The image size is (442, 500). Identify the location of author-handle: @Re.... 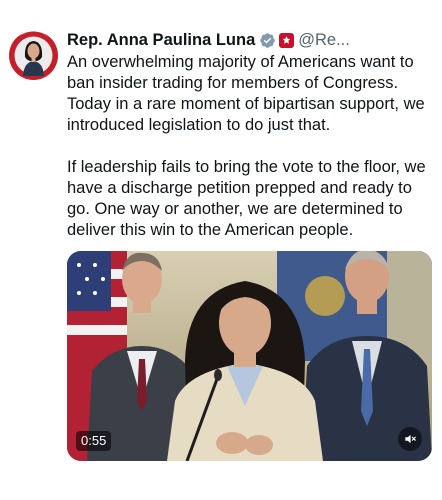
(324, 40).